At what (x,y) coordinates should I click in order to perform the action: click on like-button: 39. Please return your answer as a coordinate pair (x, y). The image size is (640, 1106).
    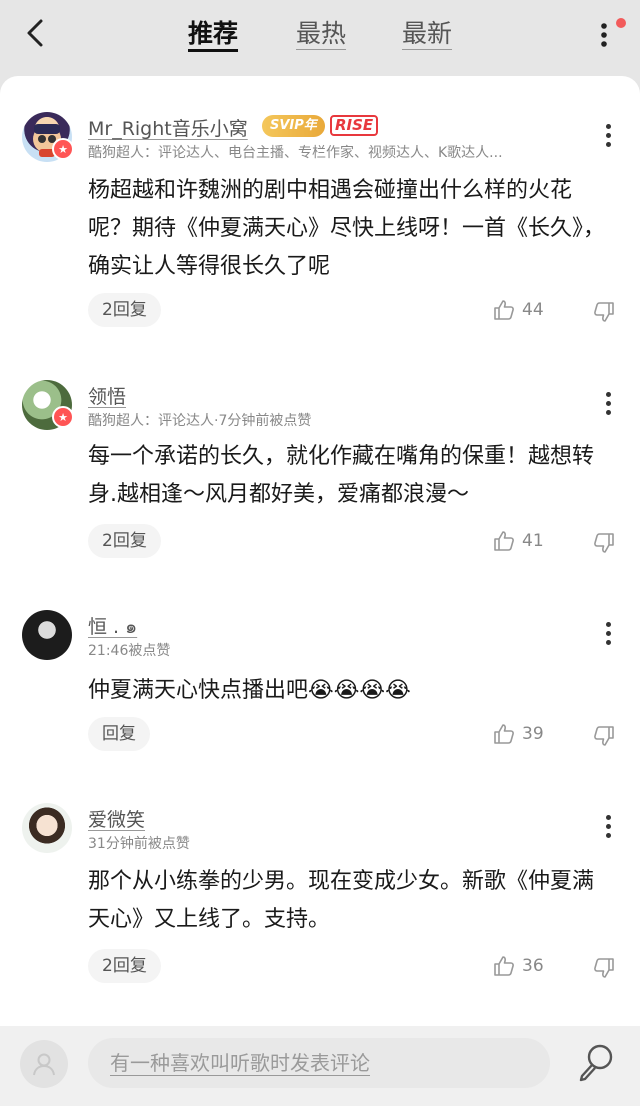
    Looking at the image, I should click on (518, 734).